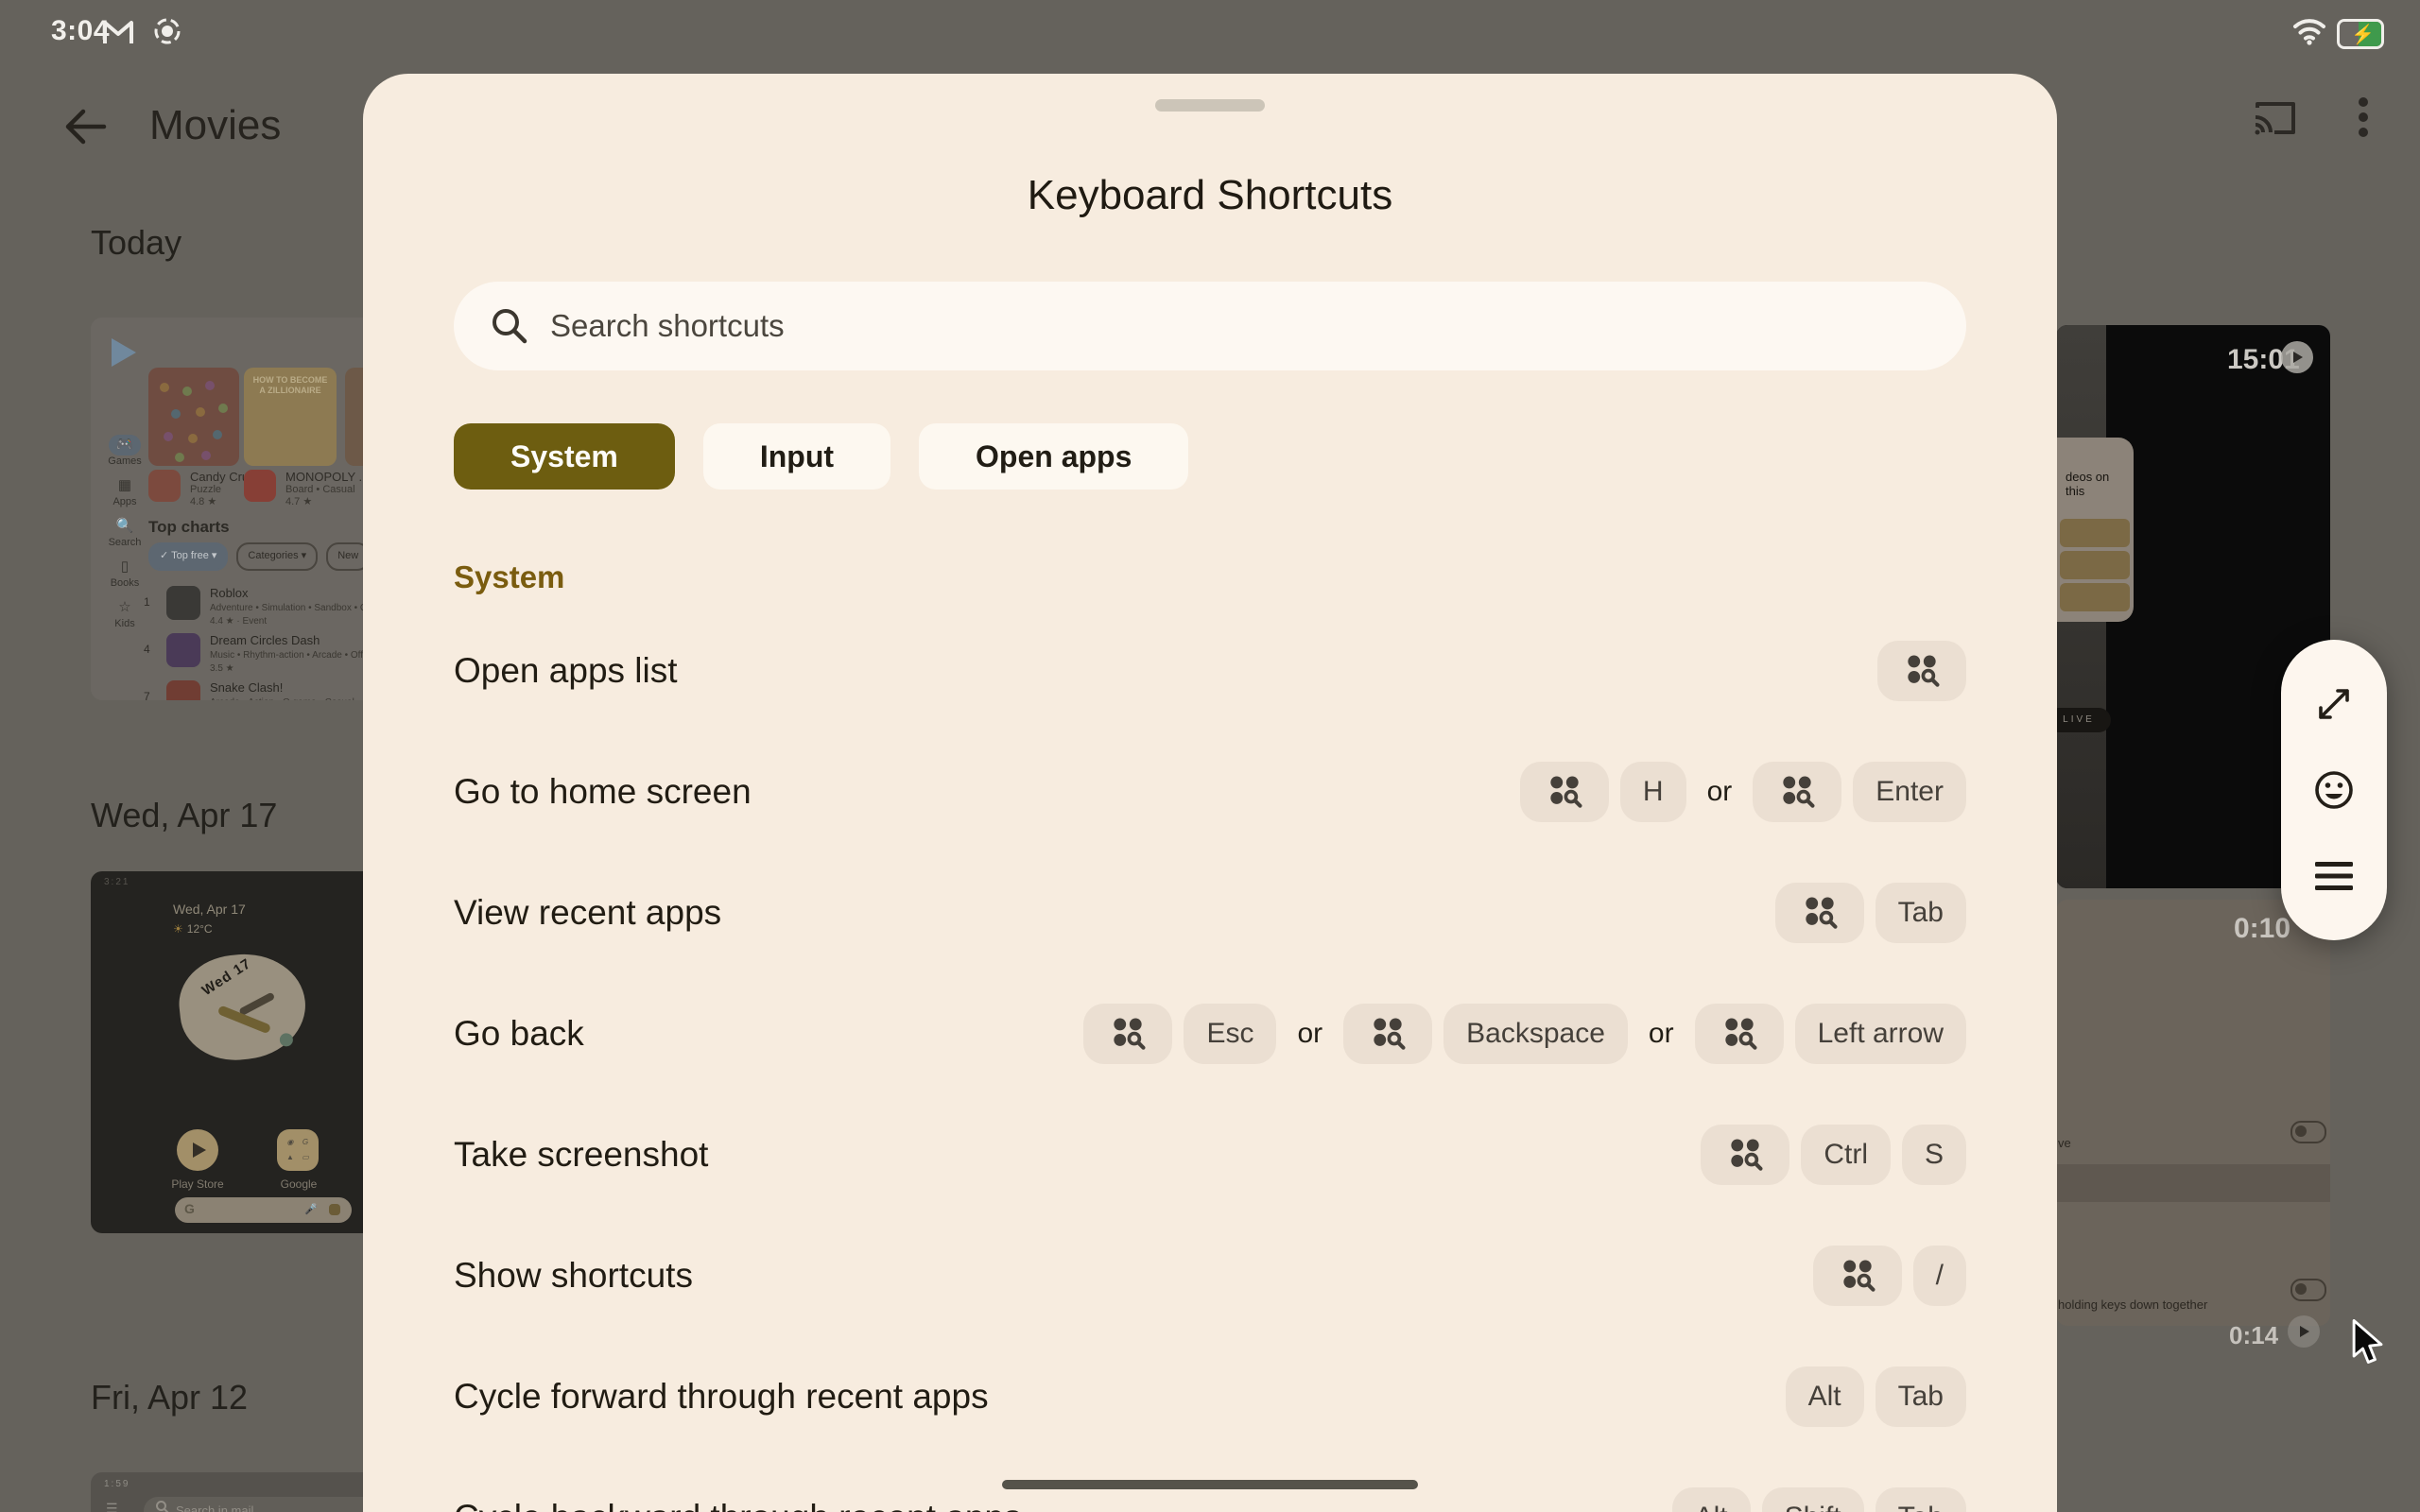 The height and width of the screenshot is (1512, 2420). Describe the element at coordinates (1231, 1034) in the screenshot. I see `key-esc: Esc` at that location.